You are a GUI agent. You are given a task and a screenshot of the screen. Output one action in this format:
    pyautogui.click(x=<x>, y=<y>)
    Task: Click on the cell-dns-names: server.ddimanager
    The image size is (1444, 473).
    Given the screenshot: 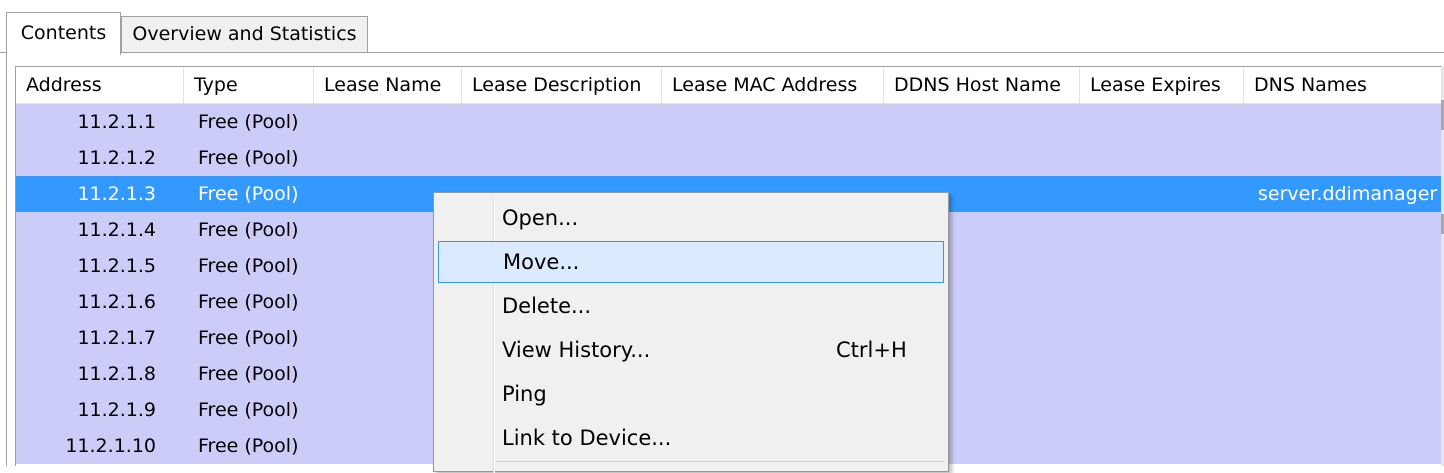 What is the action you would take?
    pyautogui.click(x=1348, y=194)
    